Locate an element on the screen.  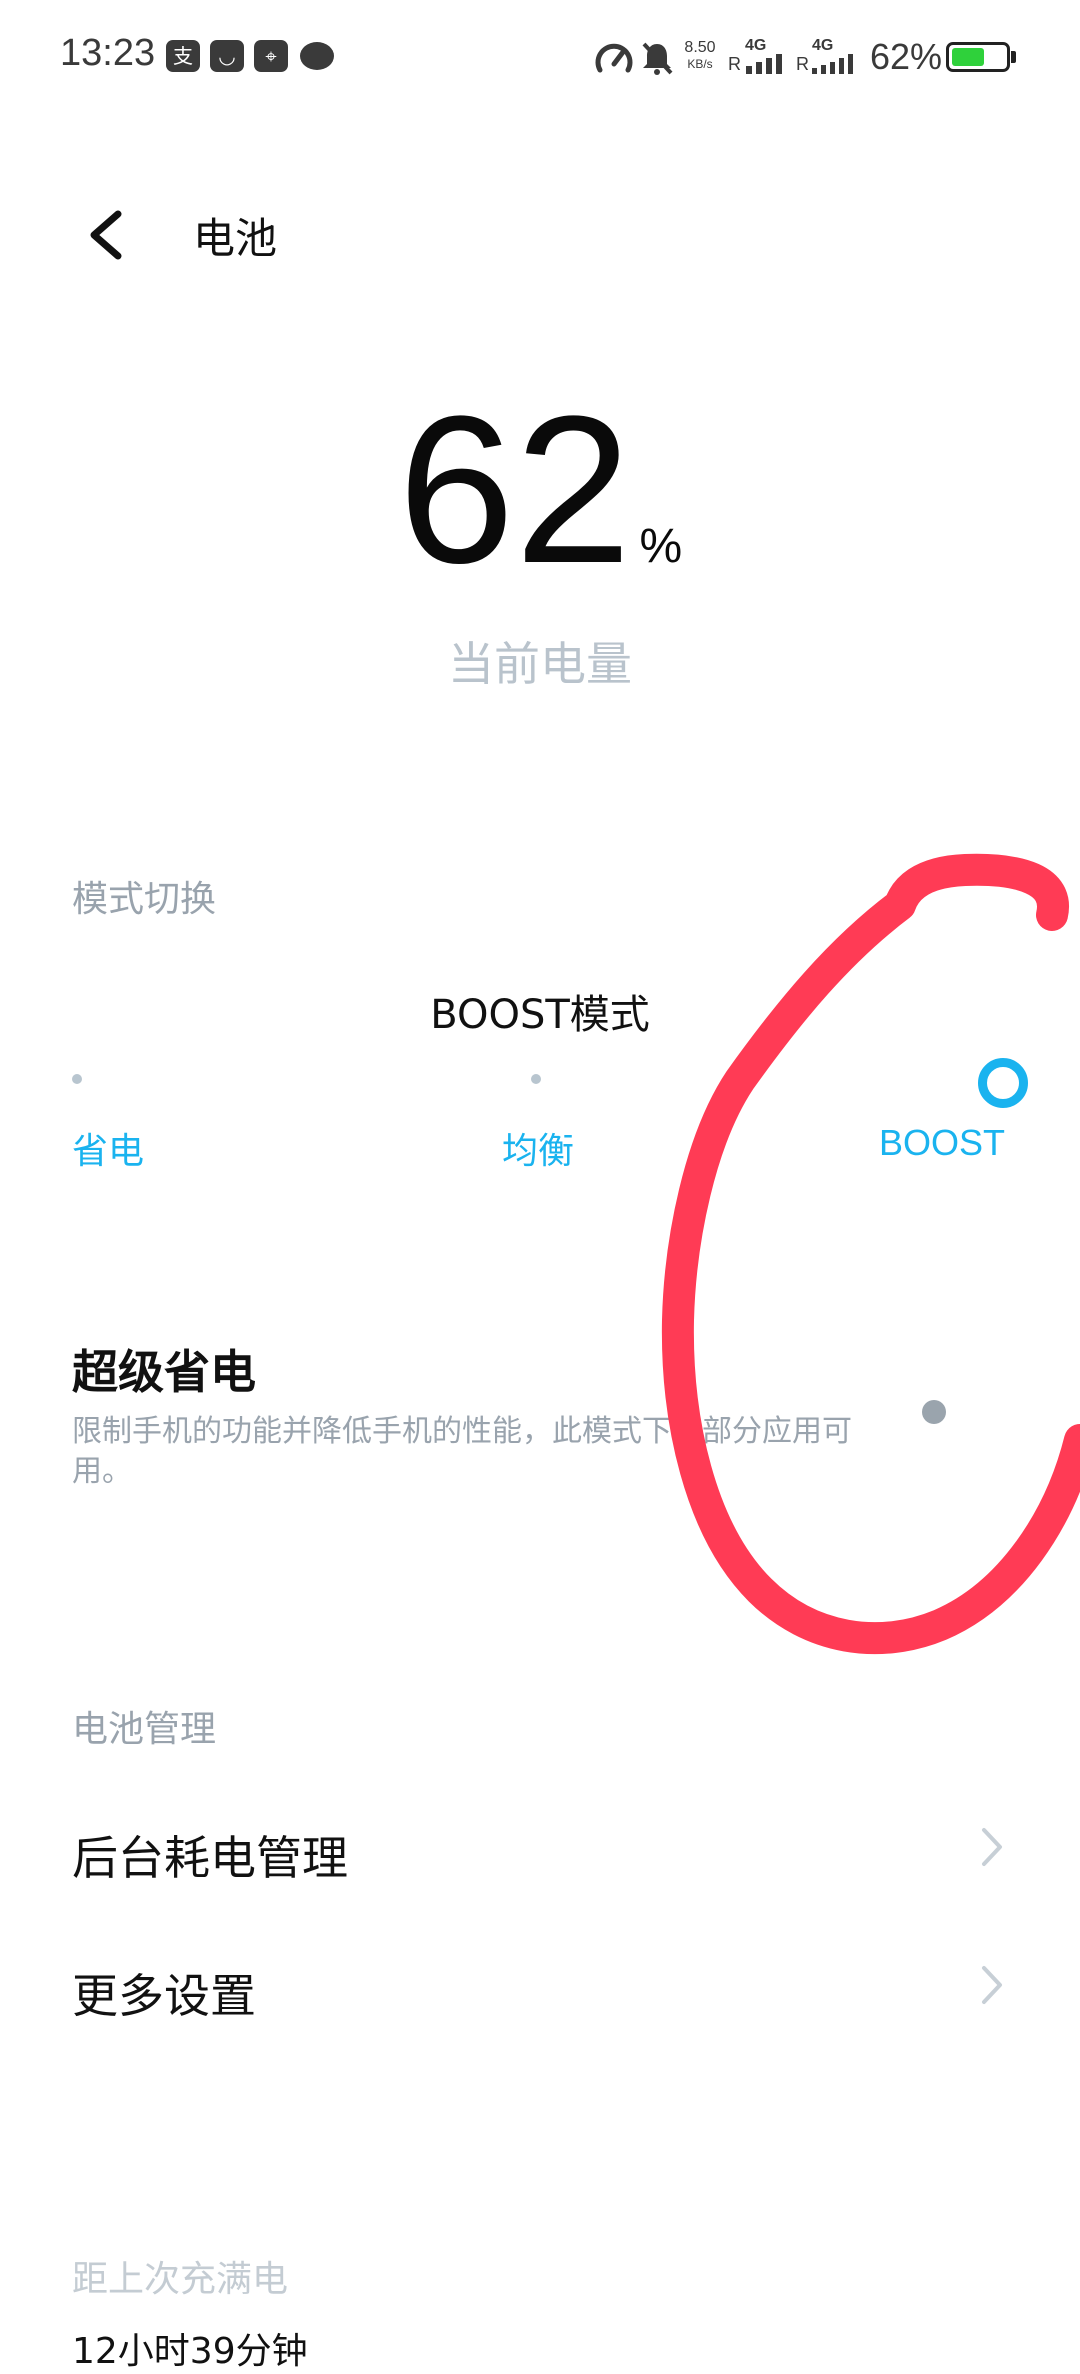
speedometer-icon is located at coordinates (614, 58).